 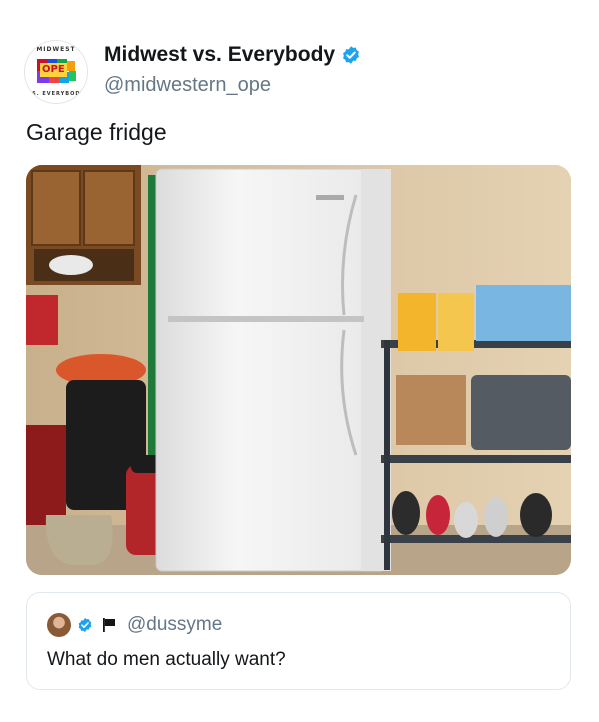 What do you see at coordinates (166, 659) in the screenshot?
I see `quoted-tweet-text: What do men actually want?` at bounding box center [166, 659].